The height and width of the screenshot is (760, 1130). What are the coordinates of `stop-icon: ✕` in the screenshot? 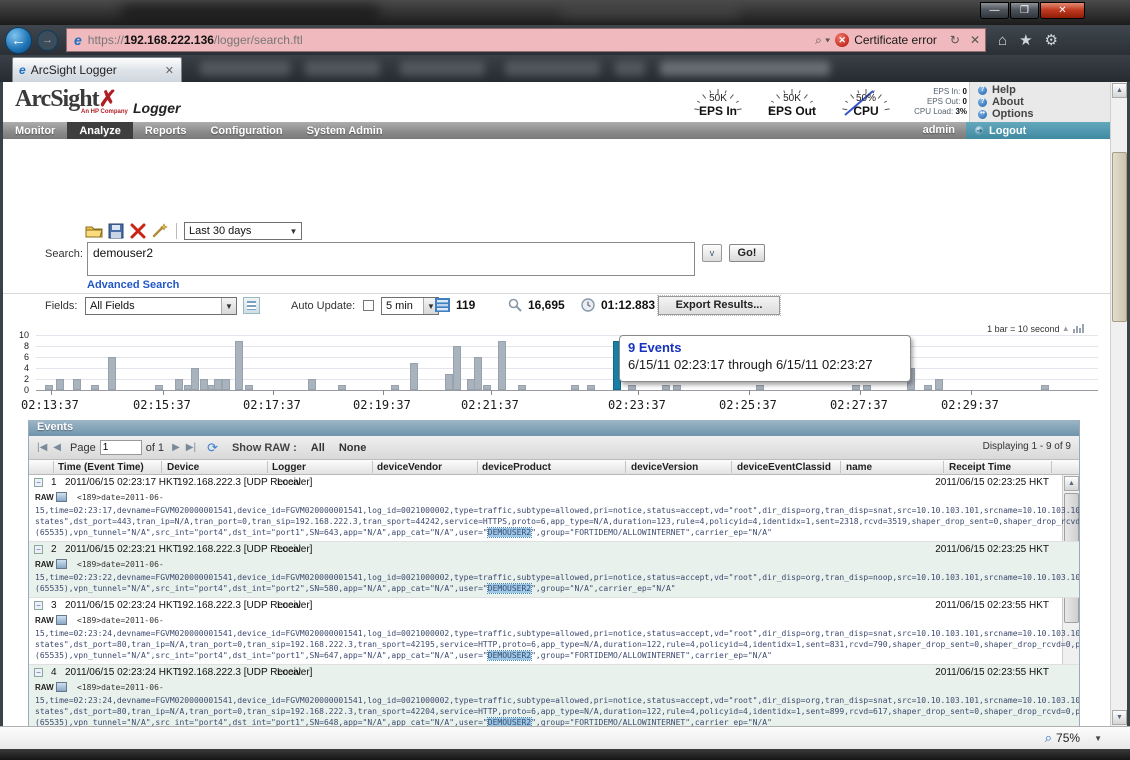 It's located at (975, 40).